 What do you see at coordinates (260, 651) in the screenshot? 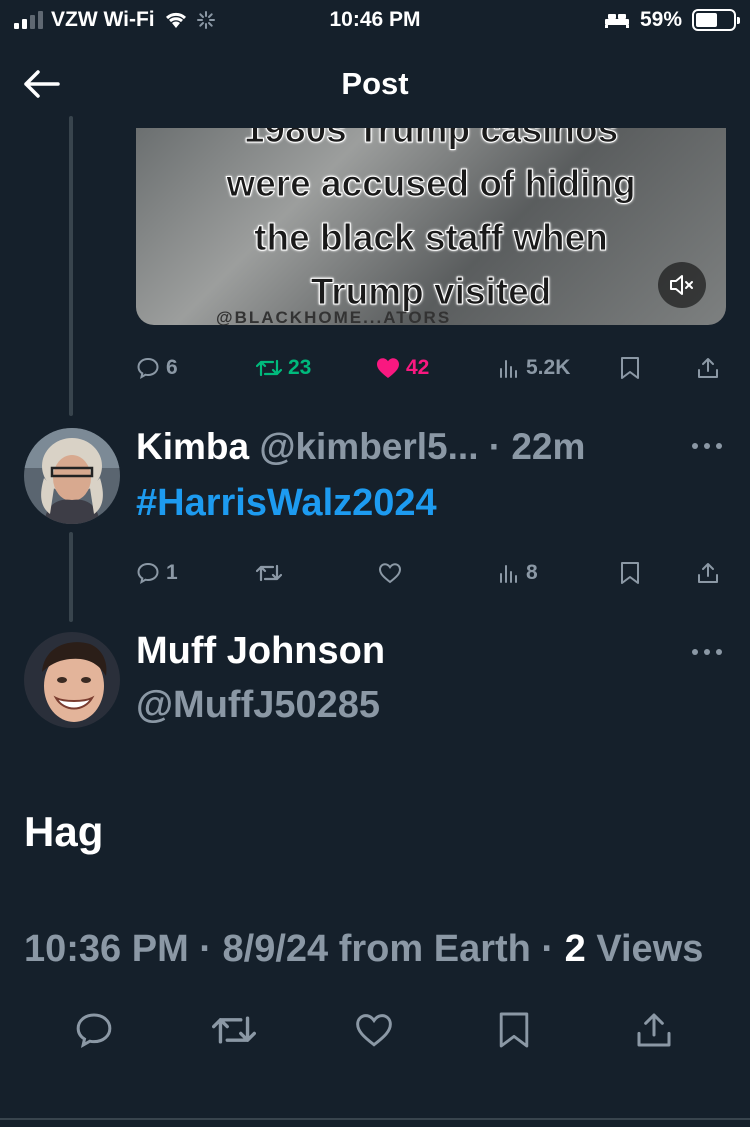
I see `author-name: Muff Johnson` at bounding box center [260, 651].